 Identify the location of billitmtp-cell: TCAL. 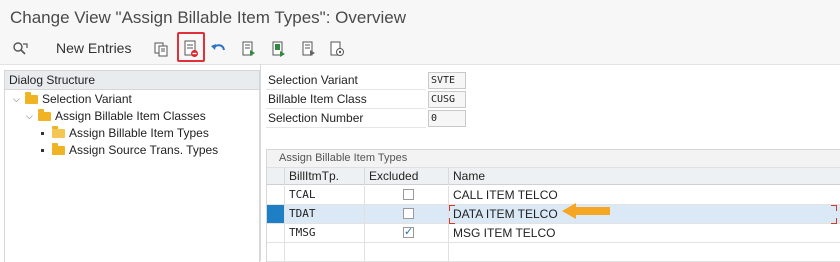
(325, 195).